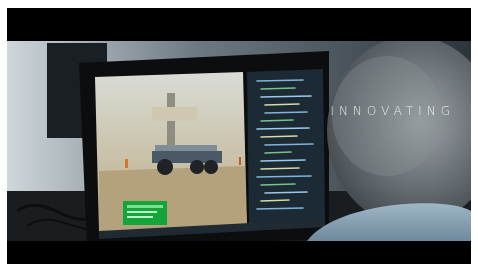 The image size is (478, 272). Describe the element at coordinates (392, 111) in the screenshot. I see `caption-text: INNOVATING` at that location.